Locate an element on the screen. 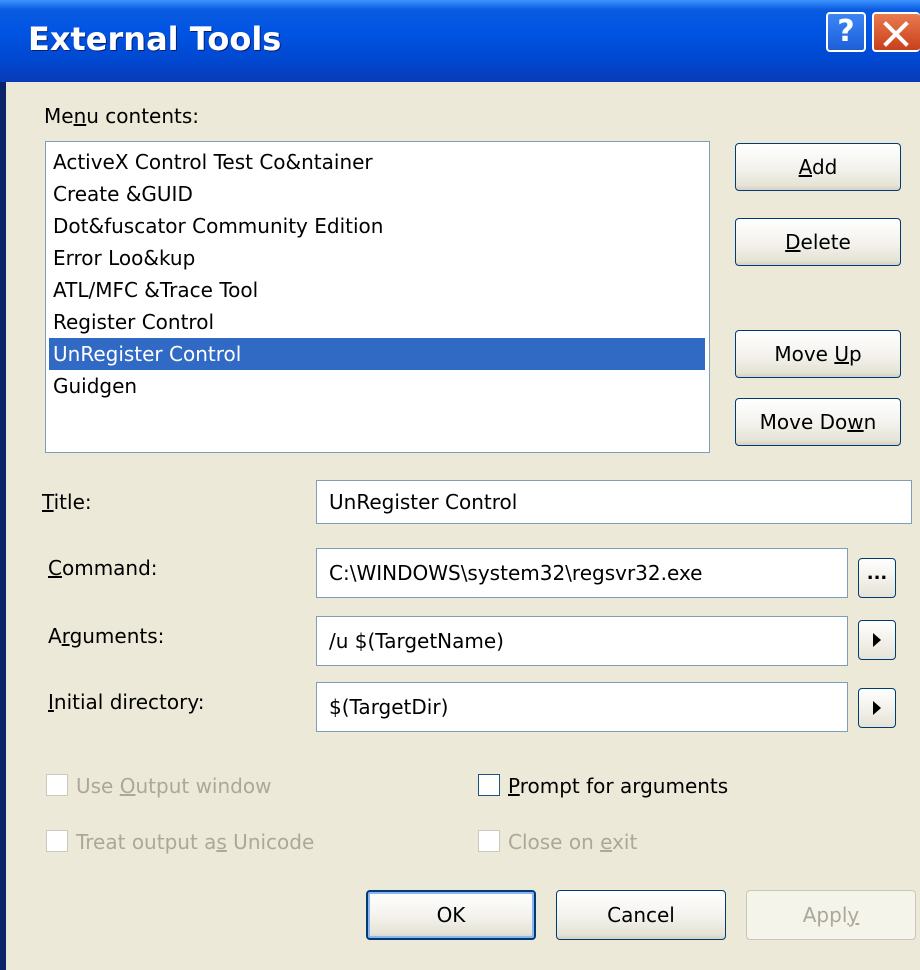 The width and height of the screenshot is (920, 970). treat-output-unicode-checkbox is located at coordinates (57, 841).